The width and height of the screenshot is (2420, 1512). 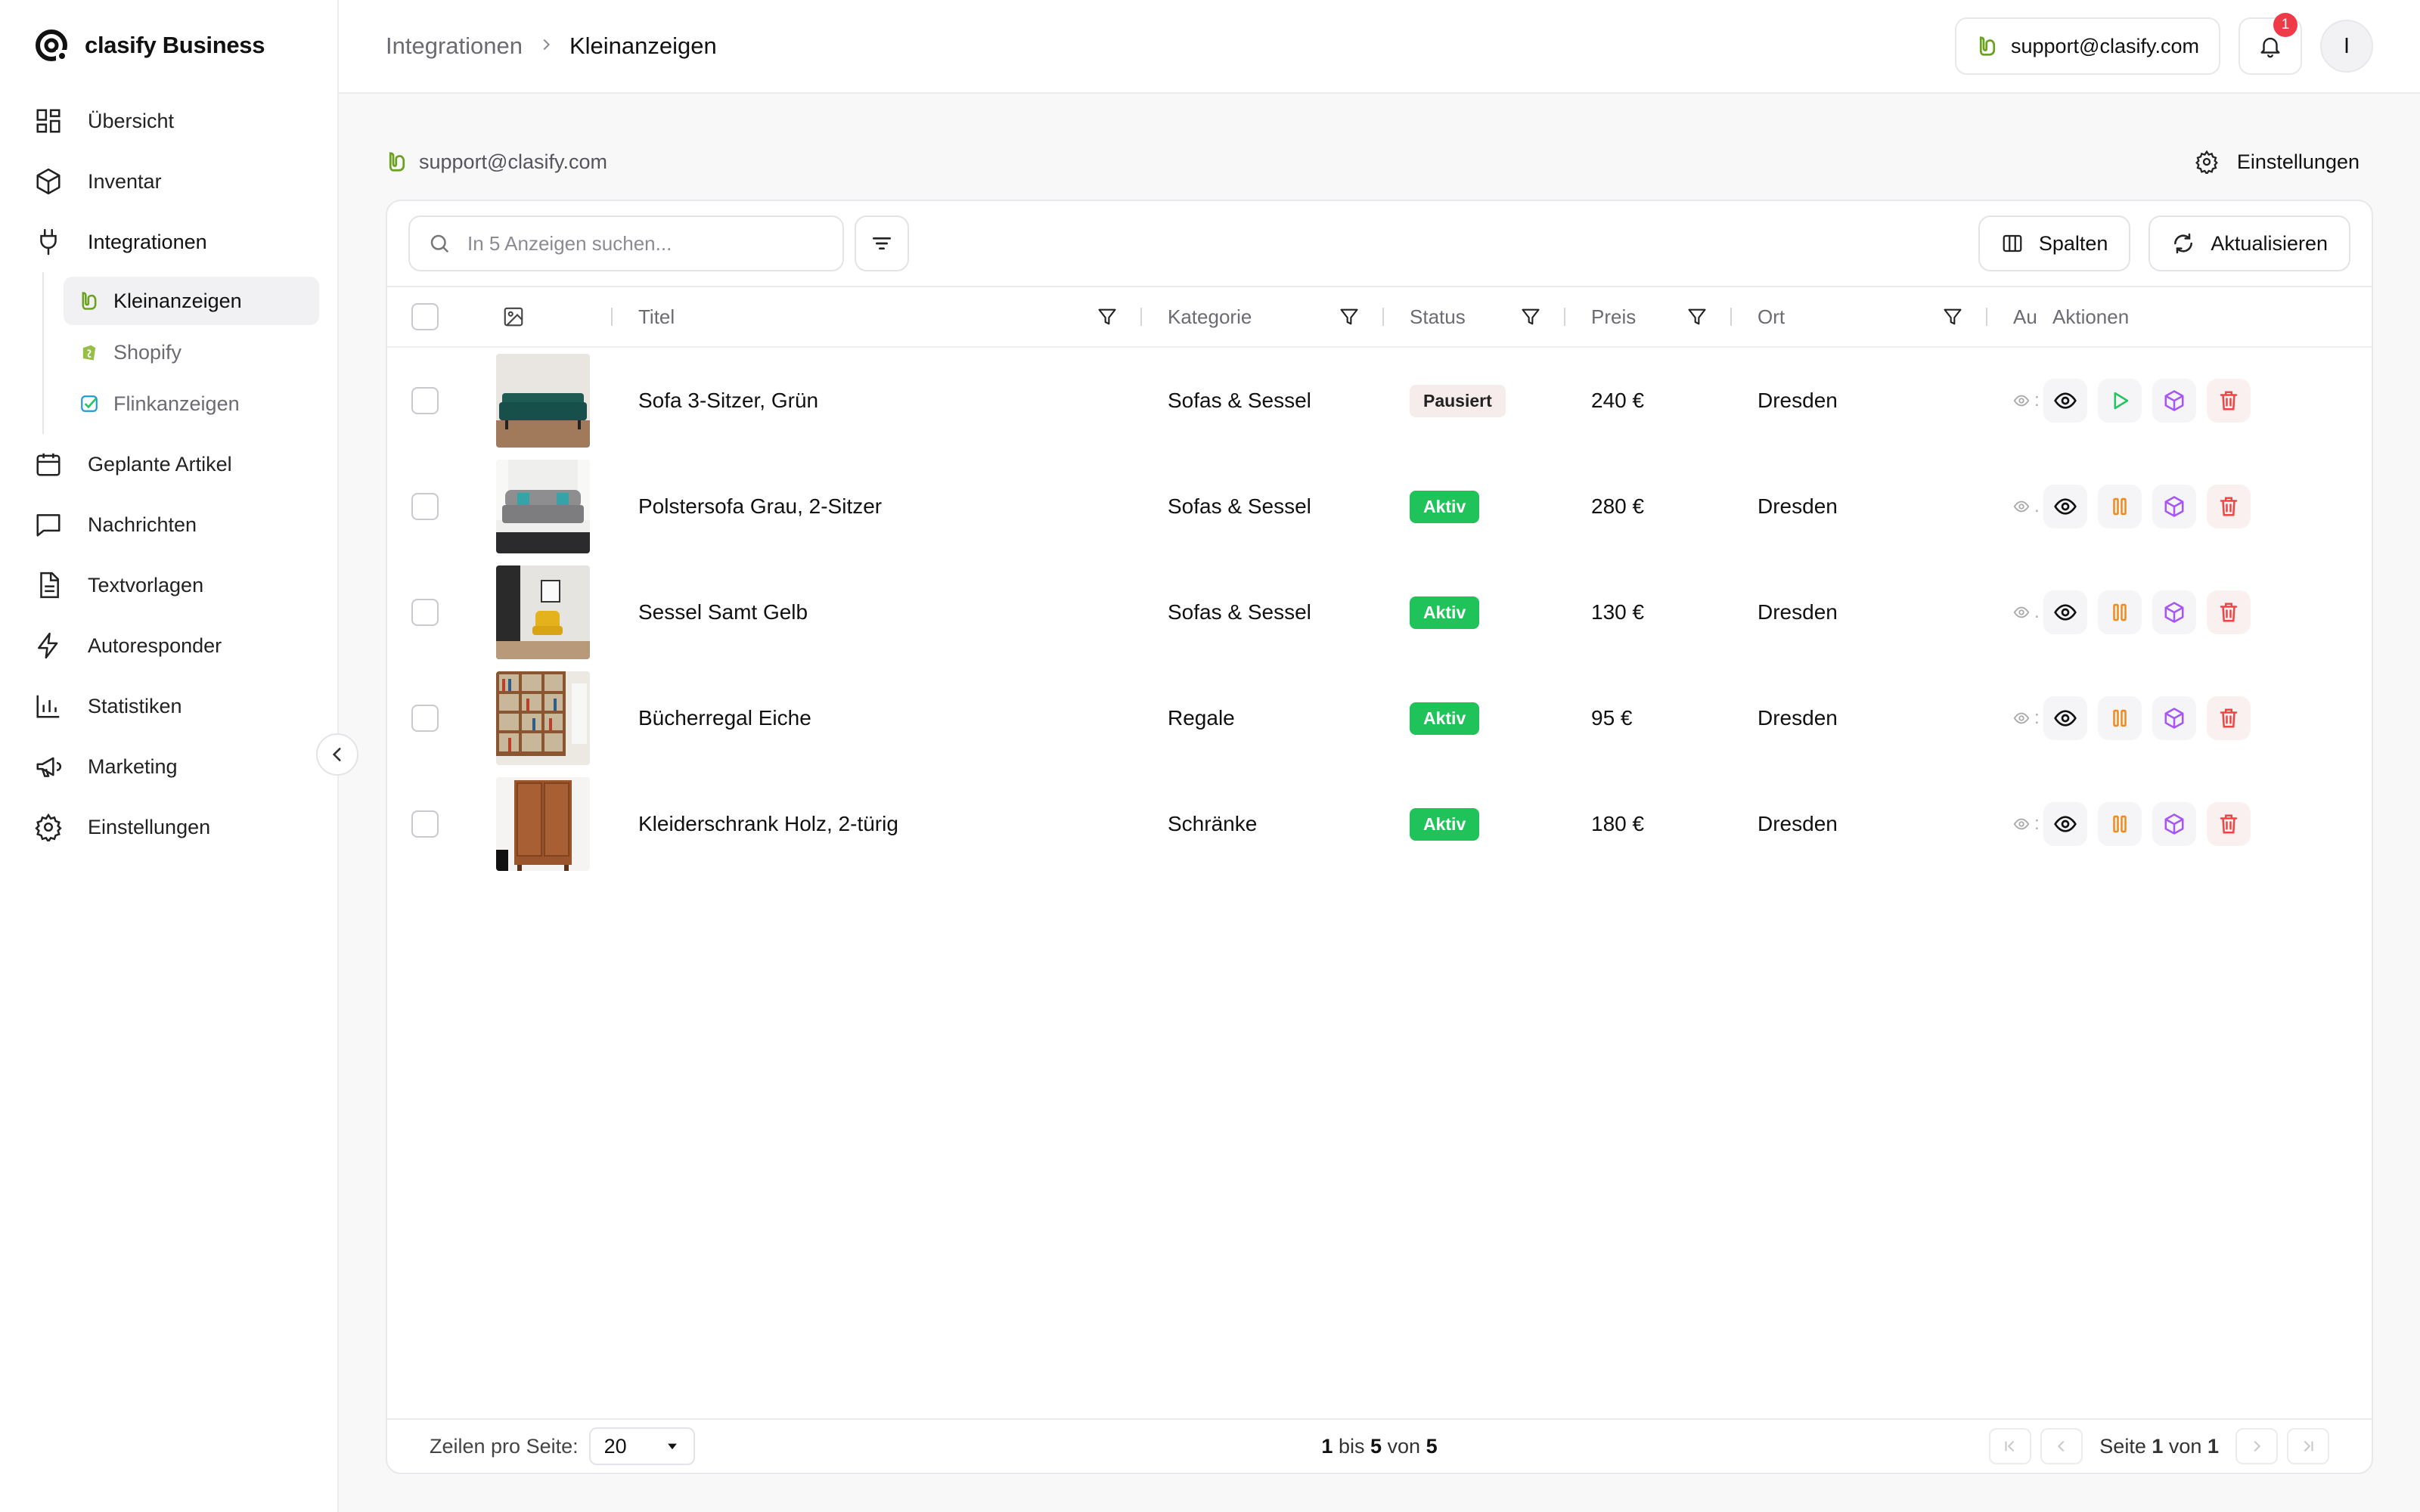 I want to click on armchair-yellow-thumbnail, so click(x=543, y=612).